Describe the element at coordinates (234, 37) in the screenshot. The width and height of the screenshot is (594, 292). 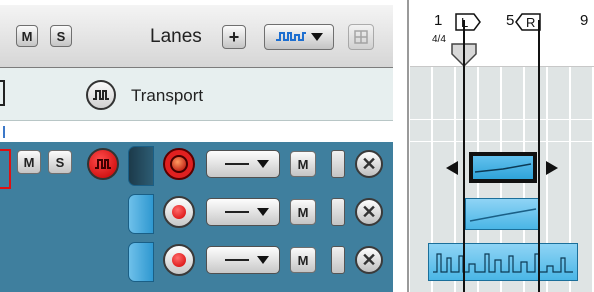
I see `add-lane-button: +` at that location.